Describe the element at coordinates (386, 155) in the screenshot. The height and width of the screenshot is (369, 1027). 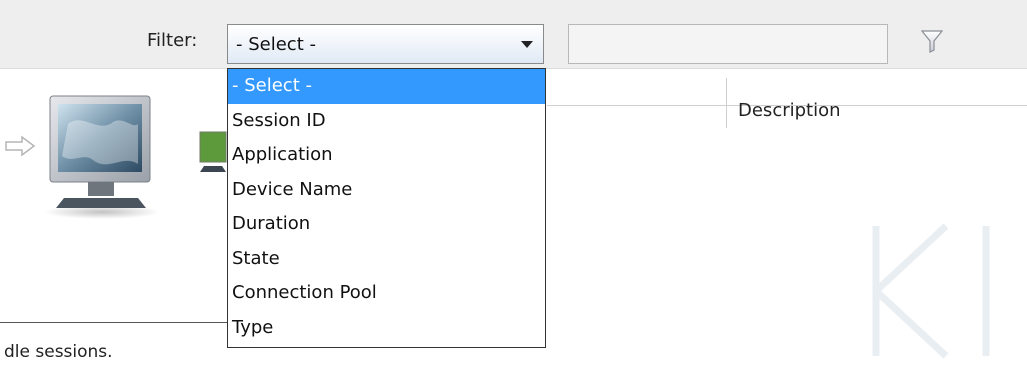
I see `dropdown-option: Application` at that location.